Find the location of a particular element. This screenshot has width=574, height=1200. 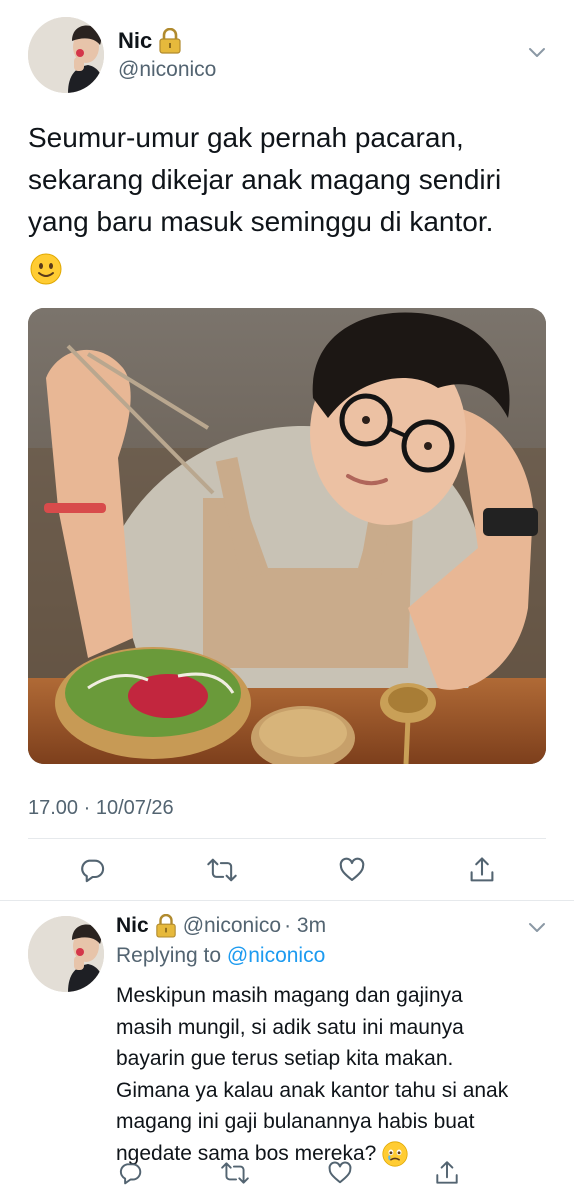

tweet-text-line: Seumur-umur gak pernah pacaran, is located at coordinates (246, 137).